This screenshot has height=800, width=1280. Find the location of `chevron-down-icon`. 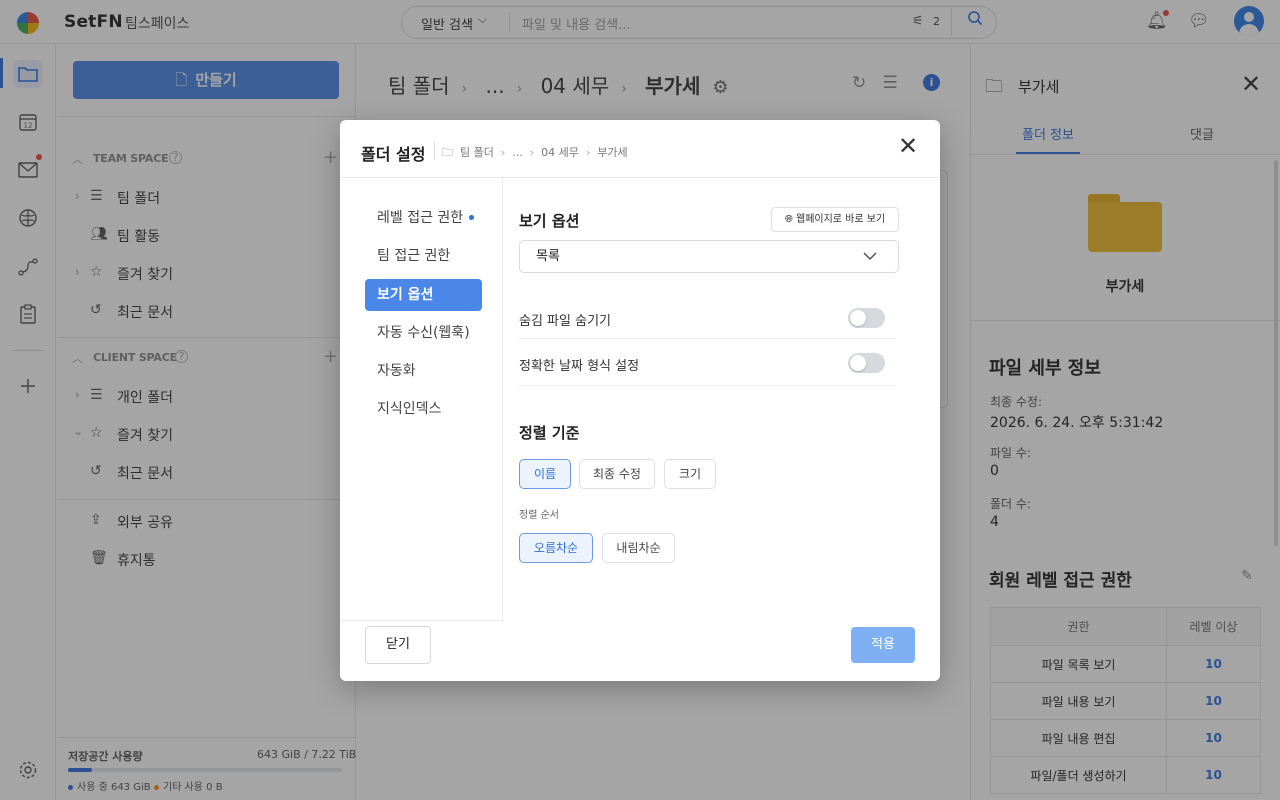

chevron-down-icon is located at coordinates (870, 256).